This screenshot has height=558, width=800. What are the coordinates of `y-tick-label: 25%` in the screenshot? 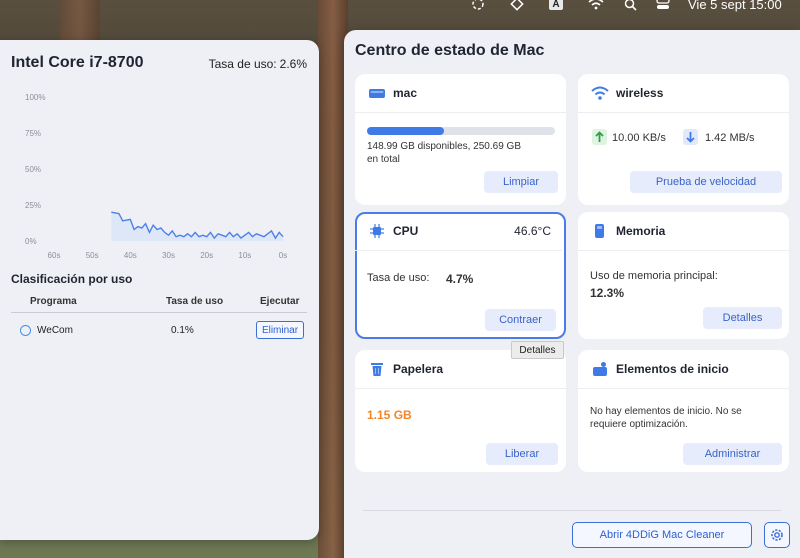 It's located at (33, 205).